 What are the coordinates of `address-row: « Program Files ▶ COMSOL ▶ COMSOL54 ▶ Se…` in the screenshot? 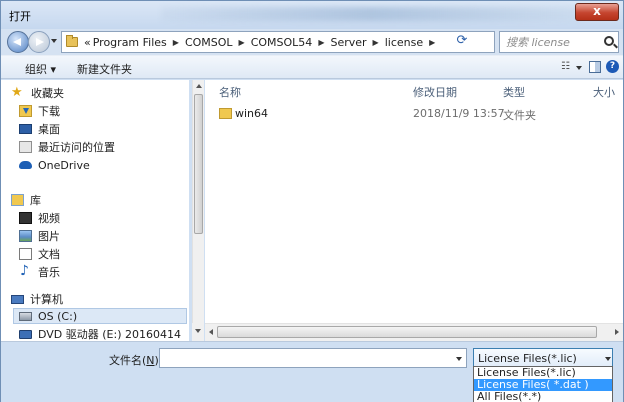 It's located at (312, 42).